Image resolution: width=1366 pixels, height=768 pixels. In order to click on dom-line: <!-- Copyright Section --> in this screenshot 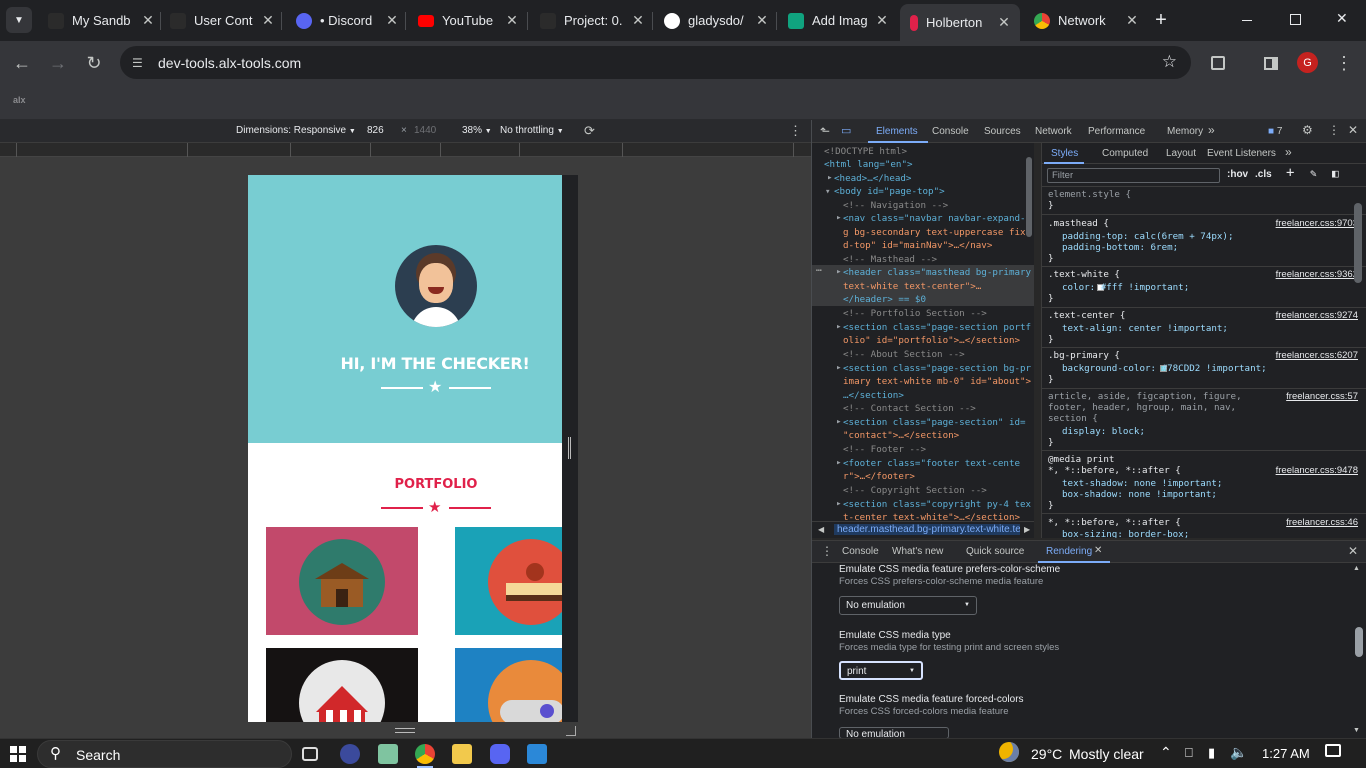, I will do `click(915, 490)`.